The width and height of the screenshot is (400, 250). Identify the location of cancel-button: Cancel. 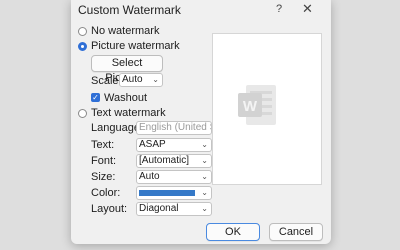
(296, 232).